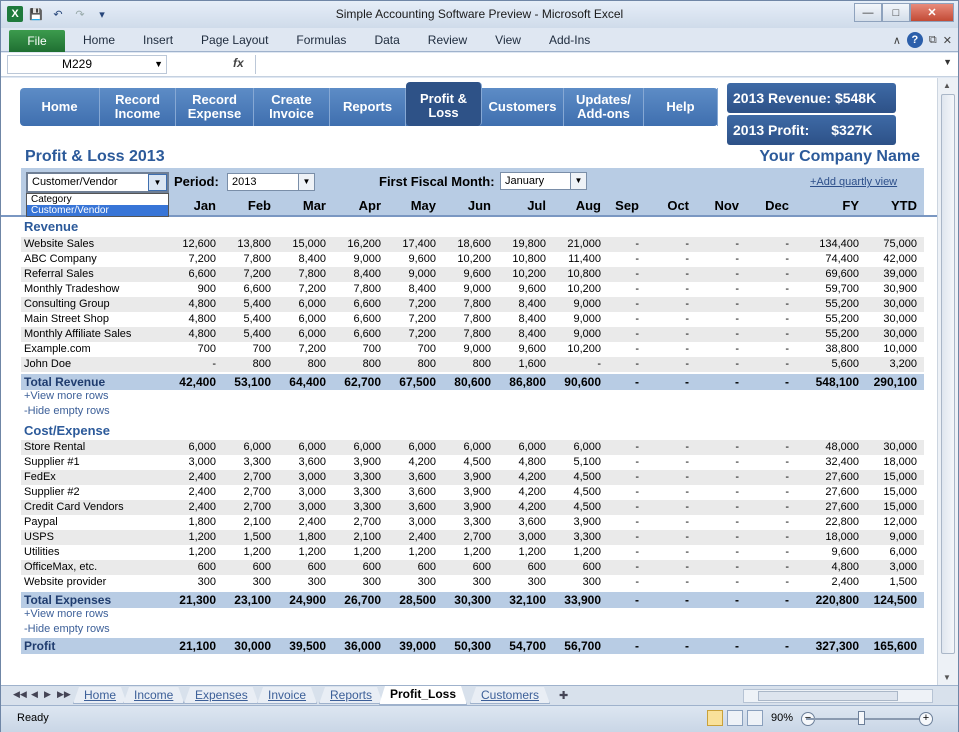 The height and width of the screenshot is (732, 959). What do you see at coordinates (186, 537) in the screenshot?
I see `cell-jan: 1,200` at bounding box center [186, 537].